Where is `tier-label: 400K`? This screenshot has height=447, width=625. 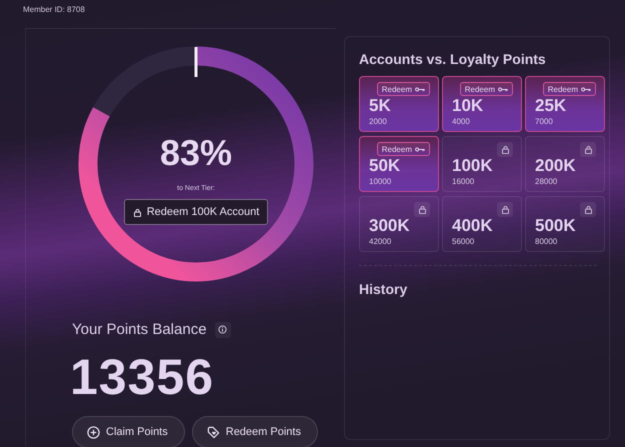 tier-label: 400K is located at coordinates (473, 226).